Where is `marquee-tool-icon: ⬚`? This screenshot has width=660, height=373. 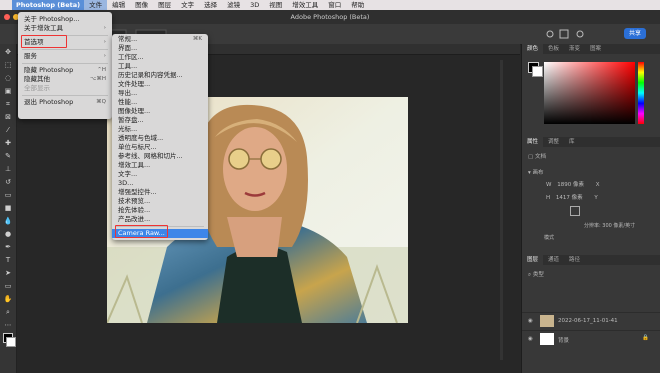
marquee-tool-icon: ⬚ is located at coordinates (8, 65).